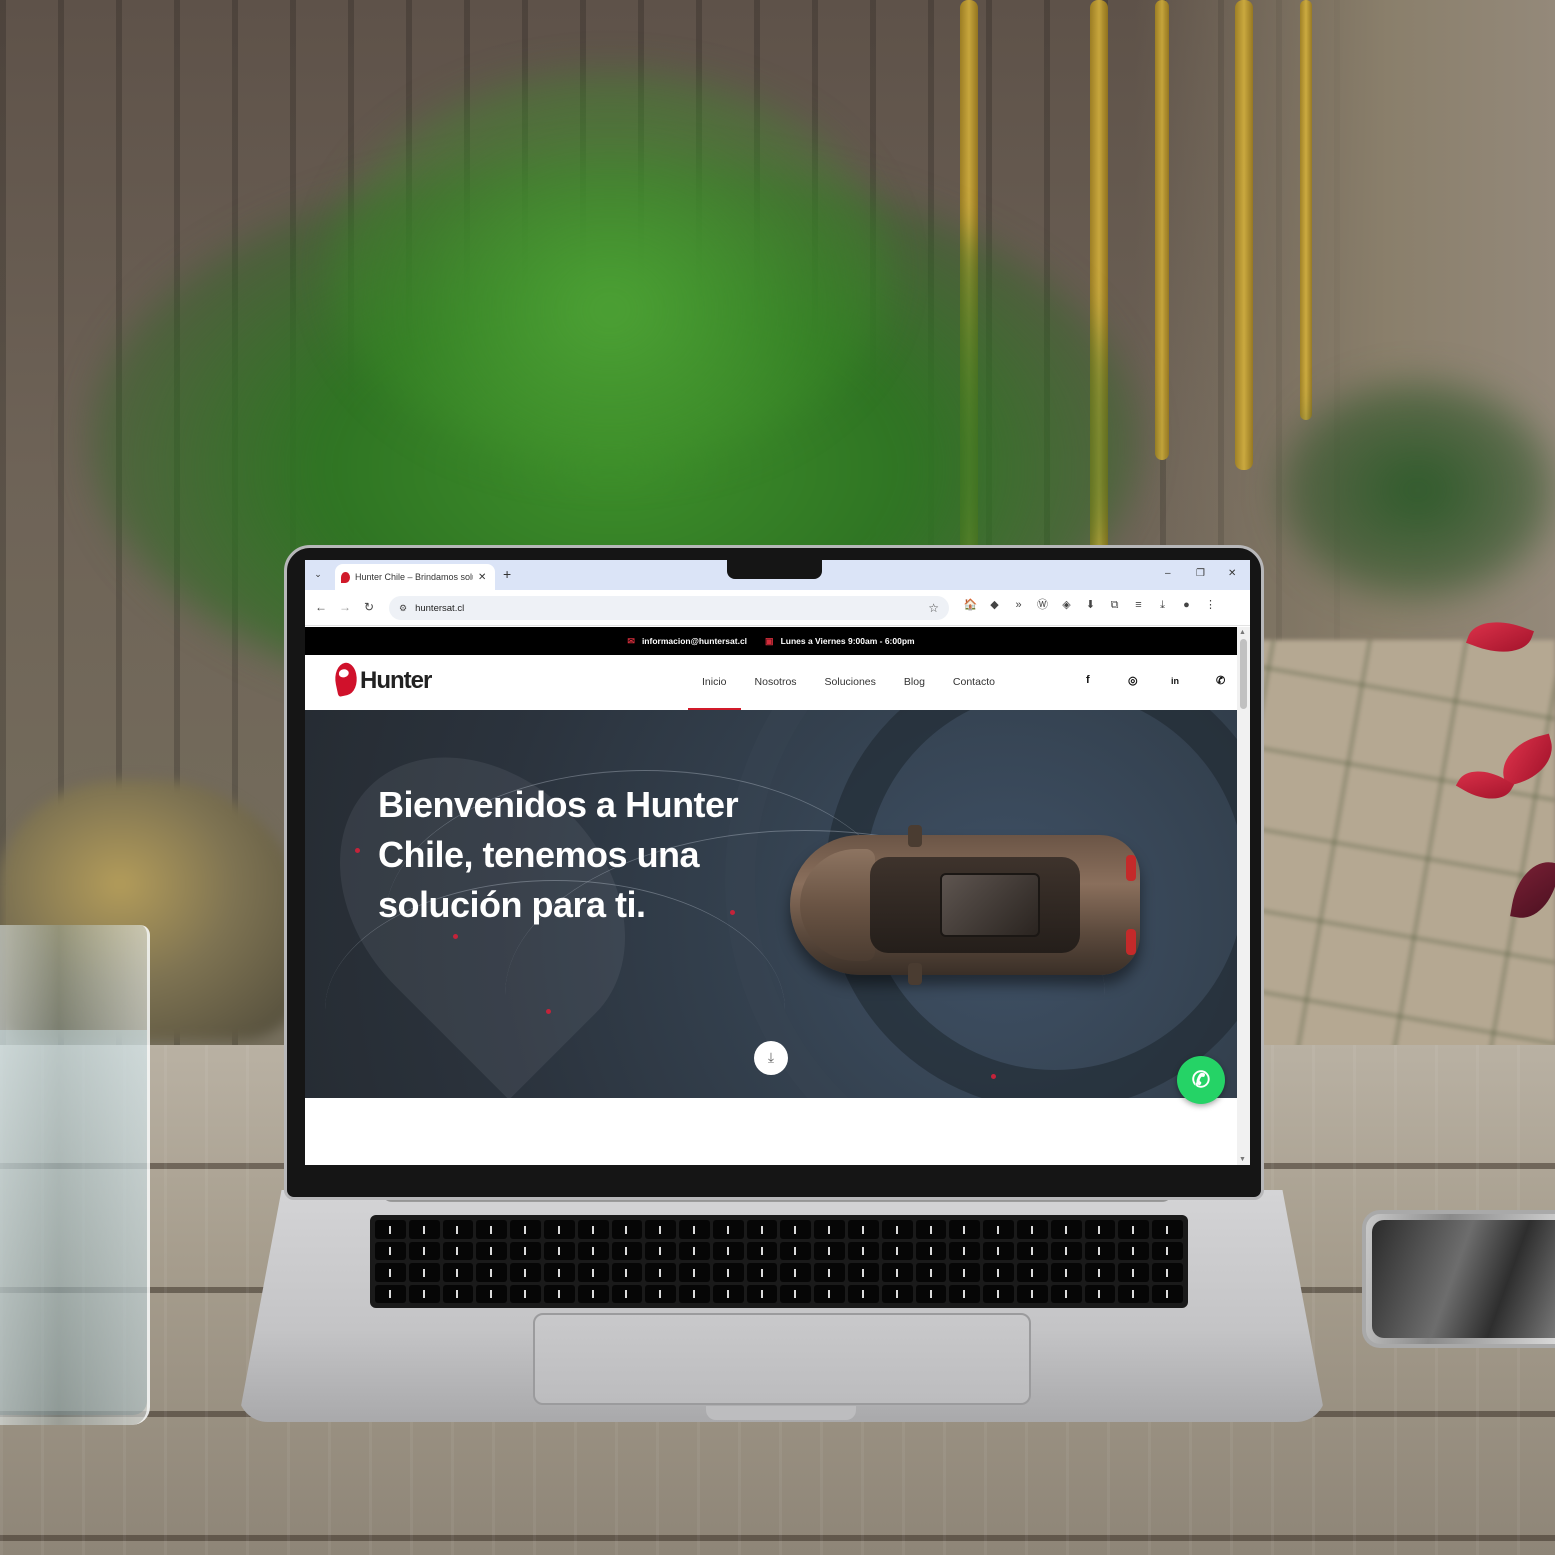  What do you see at coordinates (1018, 605) in the screenshot?
I see `audio-extension-icon: »` at bounding box center [1018, 605].